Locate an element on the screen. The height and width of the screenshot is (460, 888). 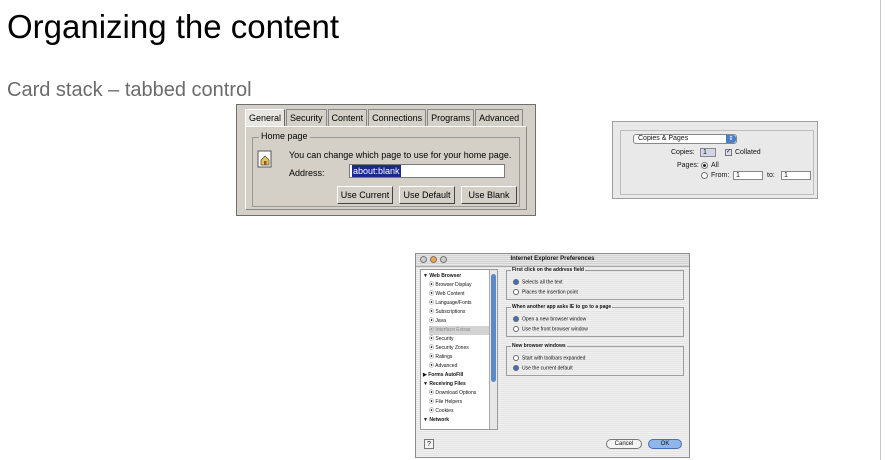
sidebar-item-security: ⦿ Security is located at coordinates (463, 339).